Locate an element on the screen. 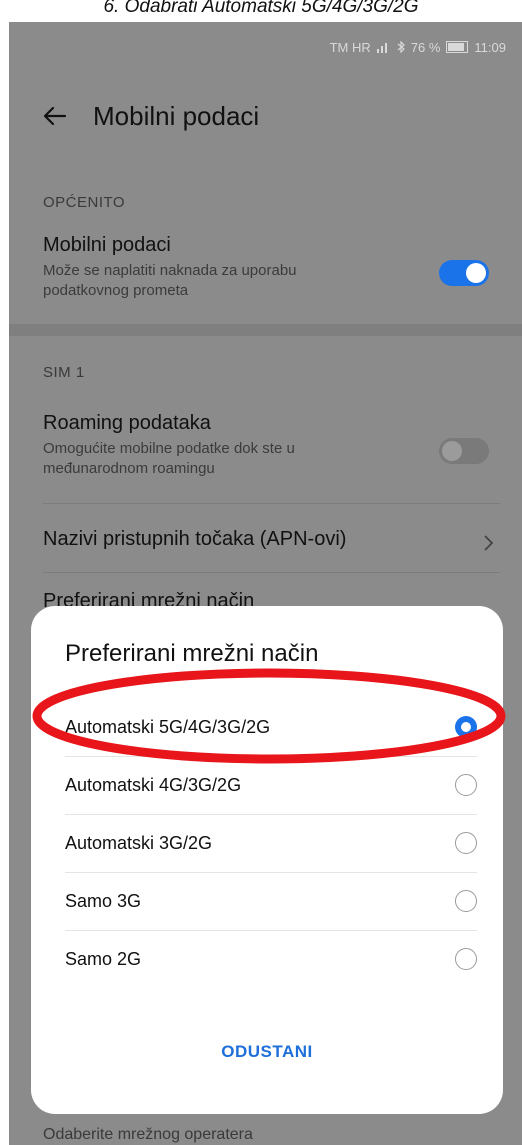  carrier-label: TM HR is located at coordinates (350, 47).